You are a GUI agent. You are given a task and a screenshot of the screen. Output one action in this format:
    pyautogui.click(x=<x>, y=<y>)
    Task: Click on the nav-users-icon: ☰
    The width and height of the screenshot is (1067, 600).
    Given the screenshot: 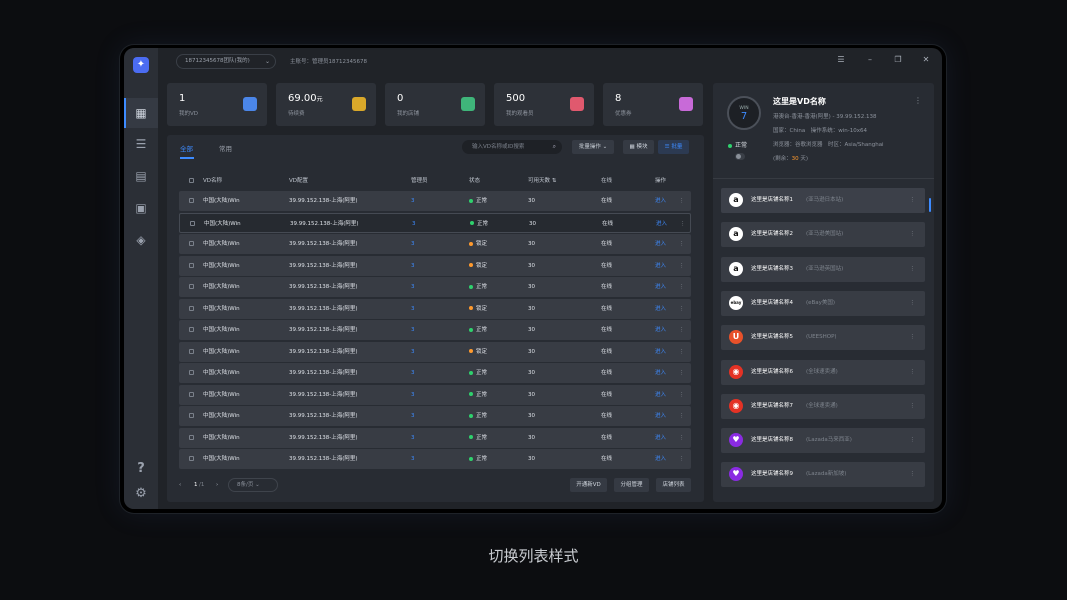 What is the action you would take?
    pyautogui.click(x=141, y=144)
    